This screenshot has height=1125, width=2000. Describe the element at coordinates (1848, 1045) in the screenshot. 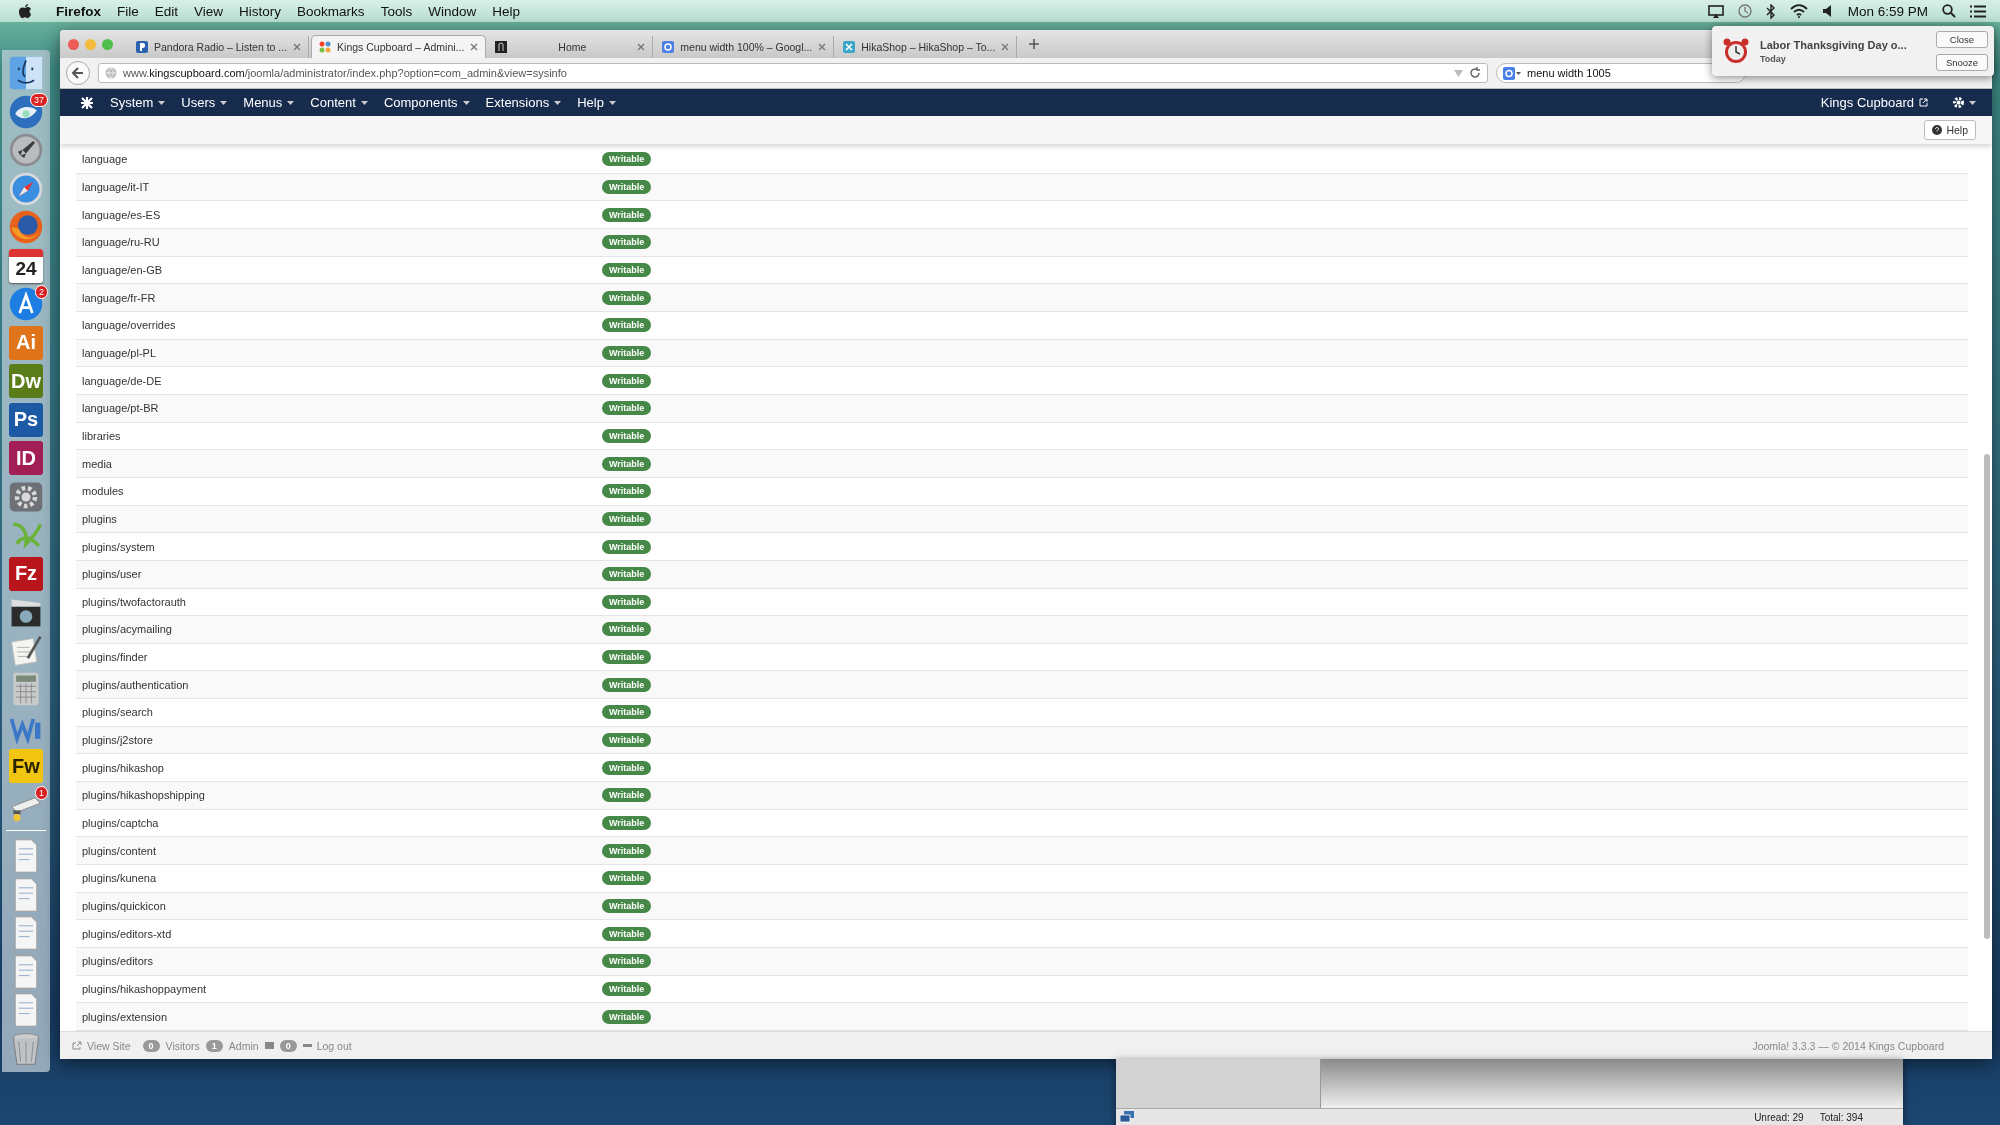

I see `footer-credits: Joomla! 3.3.3 — © 2014 Kings Cupboard` at that location.